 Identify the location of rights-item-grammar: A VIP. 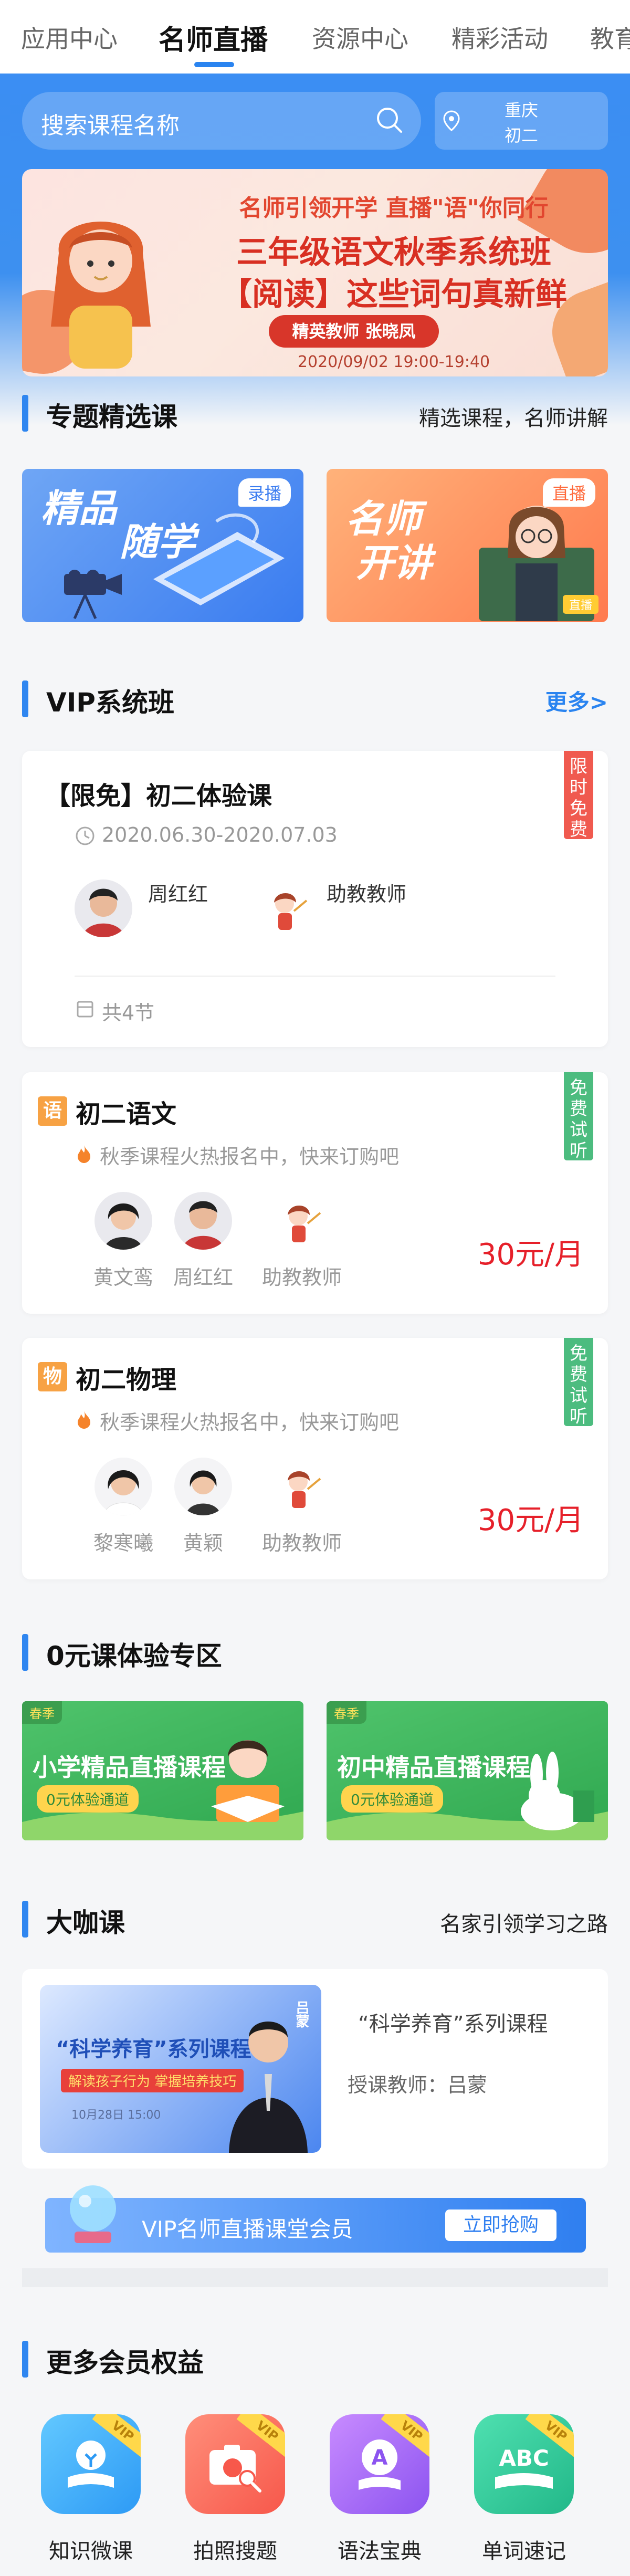
(379, 2464).